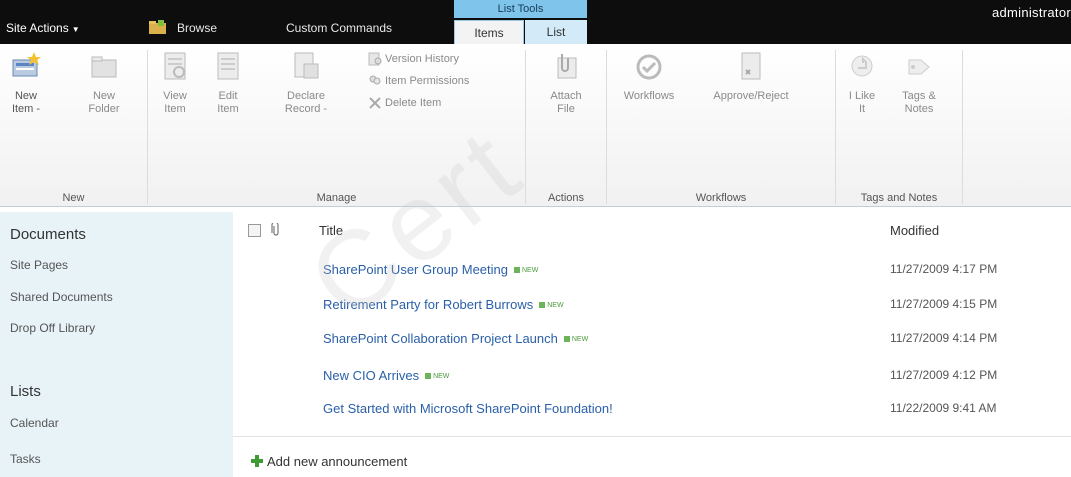 The width and height of the screenshot is (1071, 477). I want to click on delete-item-button: Delete Item, so click(404, 103).